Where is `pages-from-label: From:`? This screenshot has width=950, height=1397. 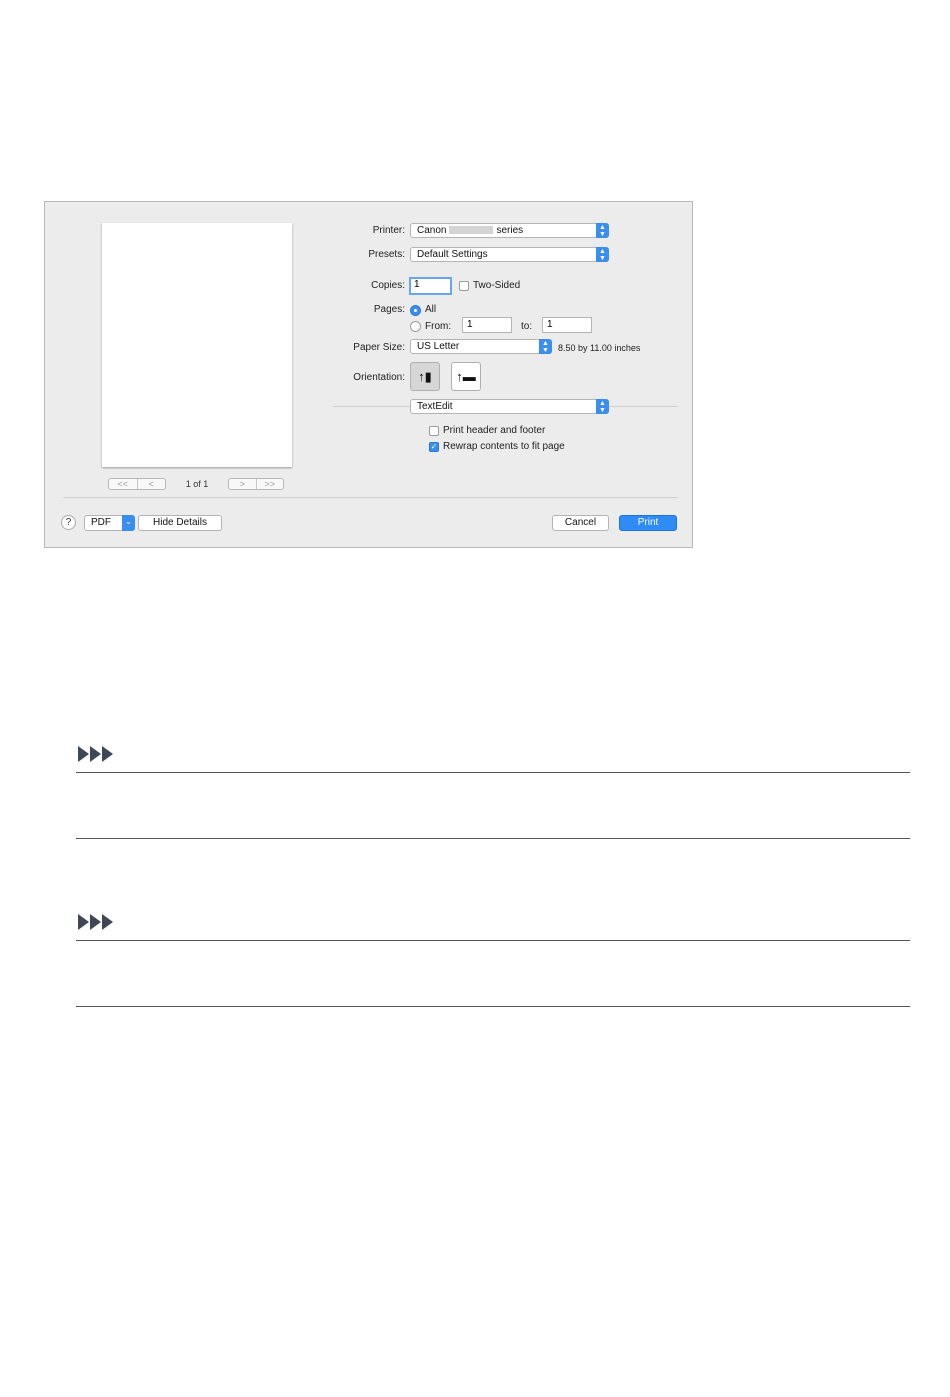
pages-from-label: From: is located at coordinates (438, 326).